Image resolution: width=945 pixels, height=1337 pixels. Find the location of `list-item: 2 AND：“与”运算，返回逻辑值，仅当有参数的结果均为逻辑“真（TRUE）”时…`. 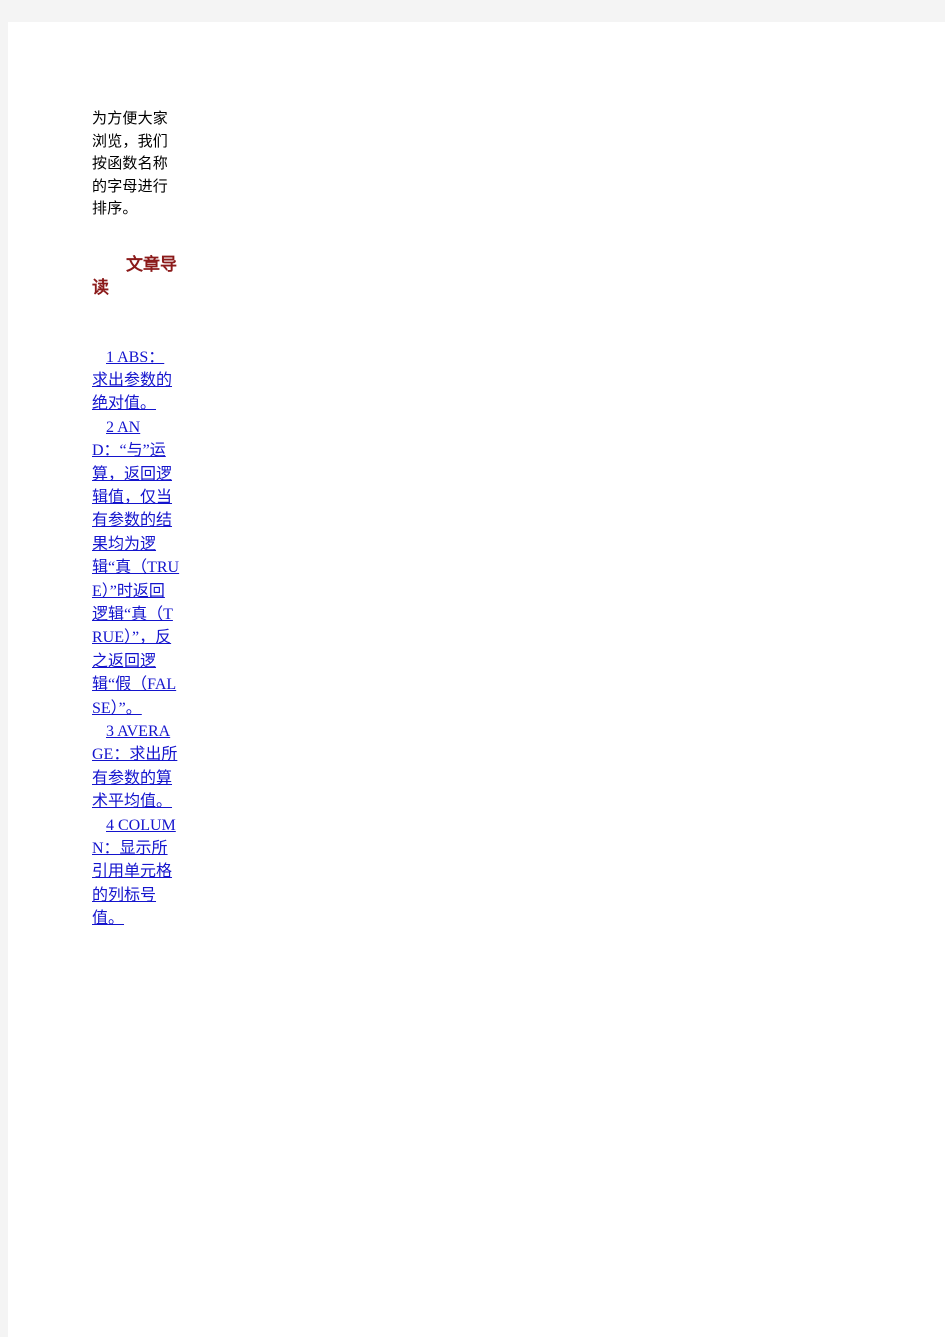

list-item: 2 AND：“与”运算，返回逻辑值，仅当有参数的结果均为逻辑“真（TRUE）”时… is located at coordinates (136, 568).